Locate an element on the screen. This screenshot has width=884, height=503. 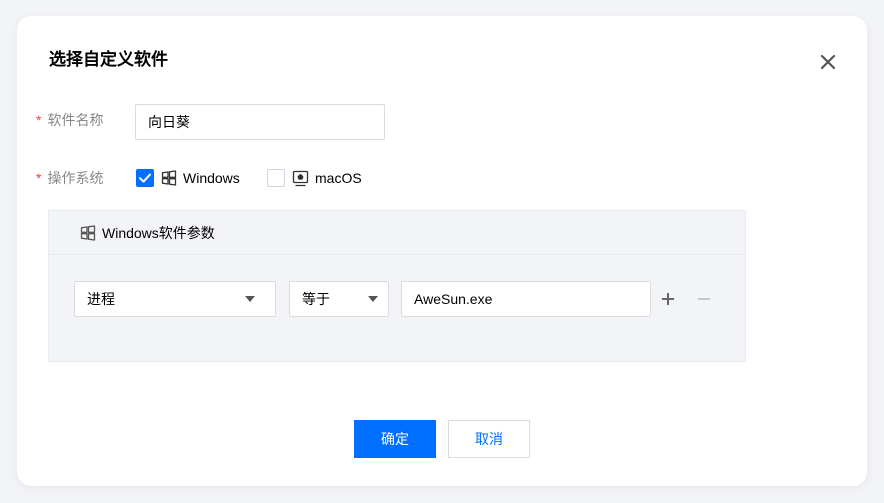
macos-option: macOS is located at coordinates (314, 178).